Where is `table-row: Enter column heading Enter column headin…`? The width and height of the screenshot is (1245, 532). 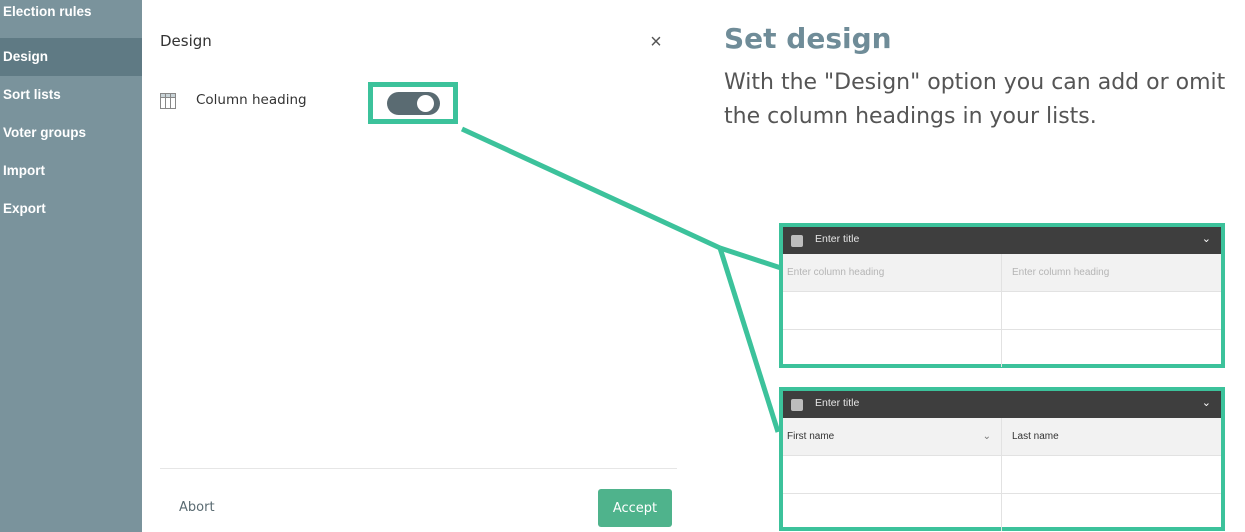 table-row: Enter column heading Enter column headin… is located at coordinates (1002, 273).